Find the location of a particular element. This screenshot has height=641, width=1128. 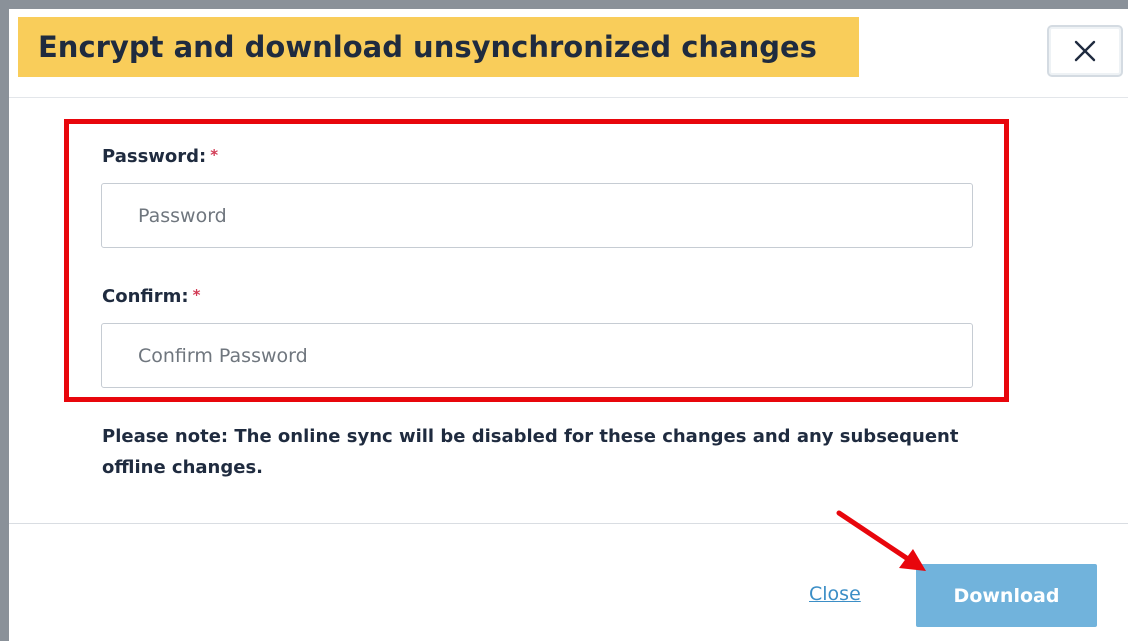

close-icon is located at coordinates (1085, 51).